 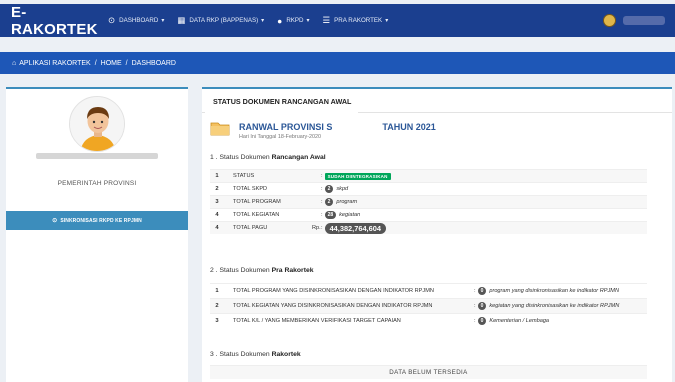 What do you see at coordinates (286, 127) in the screenshot?
I see `document-title-left: RANWAL PROVINSI S` at bounding box center [286, 127].